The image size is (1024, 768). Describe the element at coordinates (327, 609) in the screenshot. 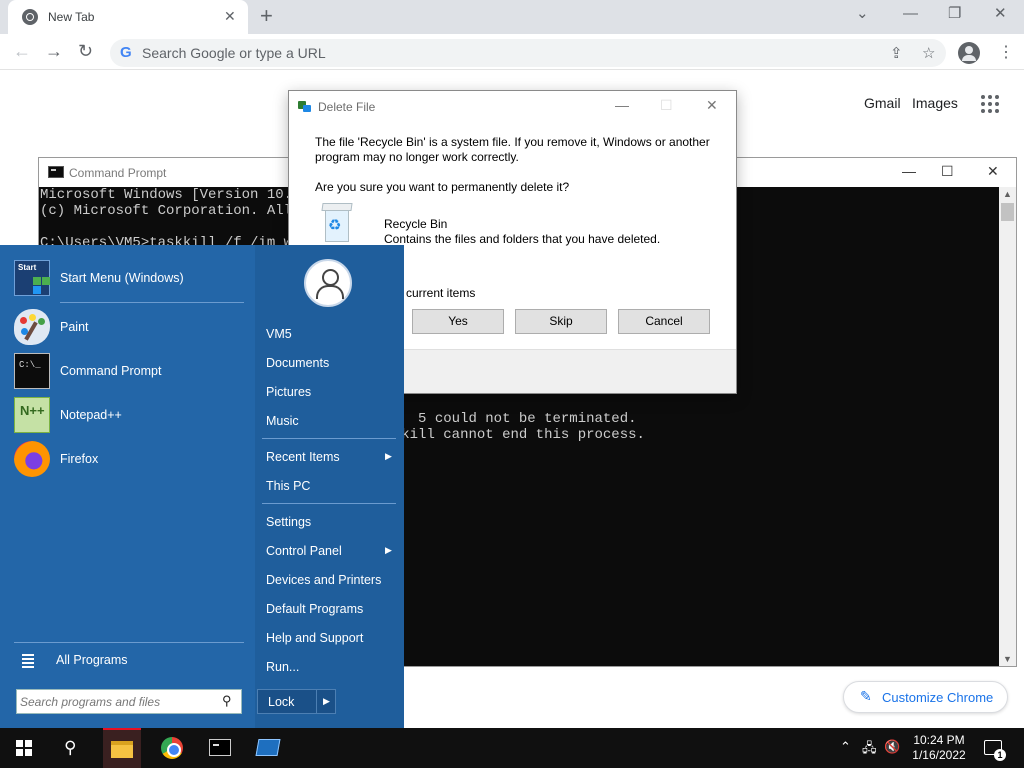

I see `start-item-default-programs: Default Programs` at that location.